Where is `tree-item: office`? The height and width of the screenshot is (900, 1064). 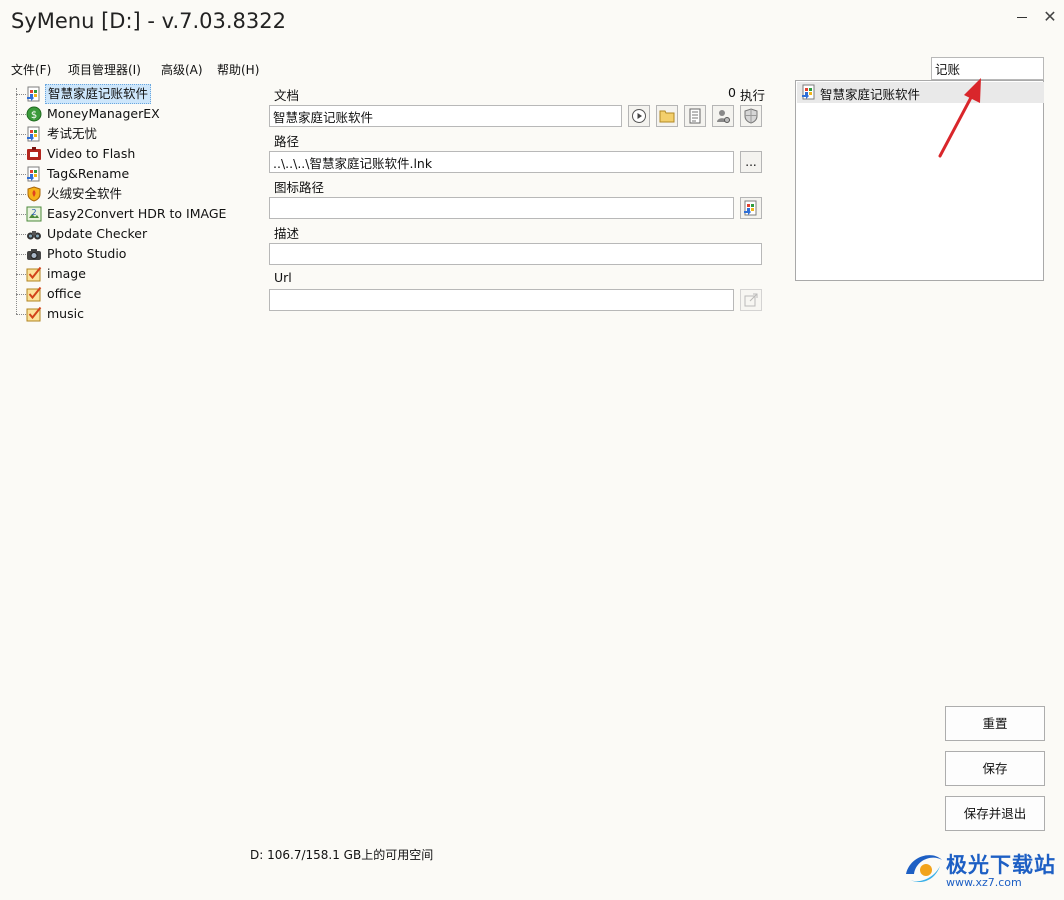 tree-item: office is located at coordinates (131, 294).